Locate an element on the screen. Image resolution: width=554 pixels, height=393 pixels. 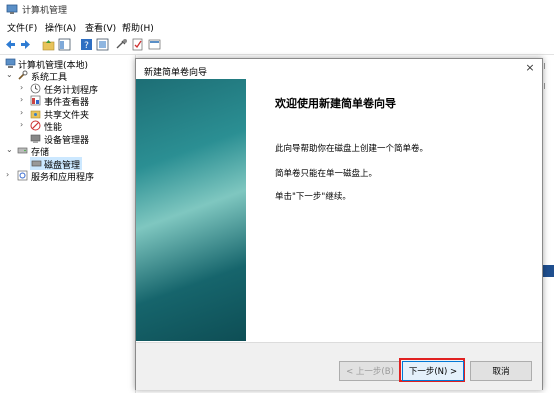
close-icon: × is located at coordinates (530, 68).